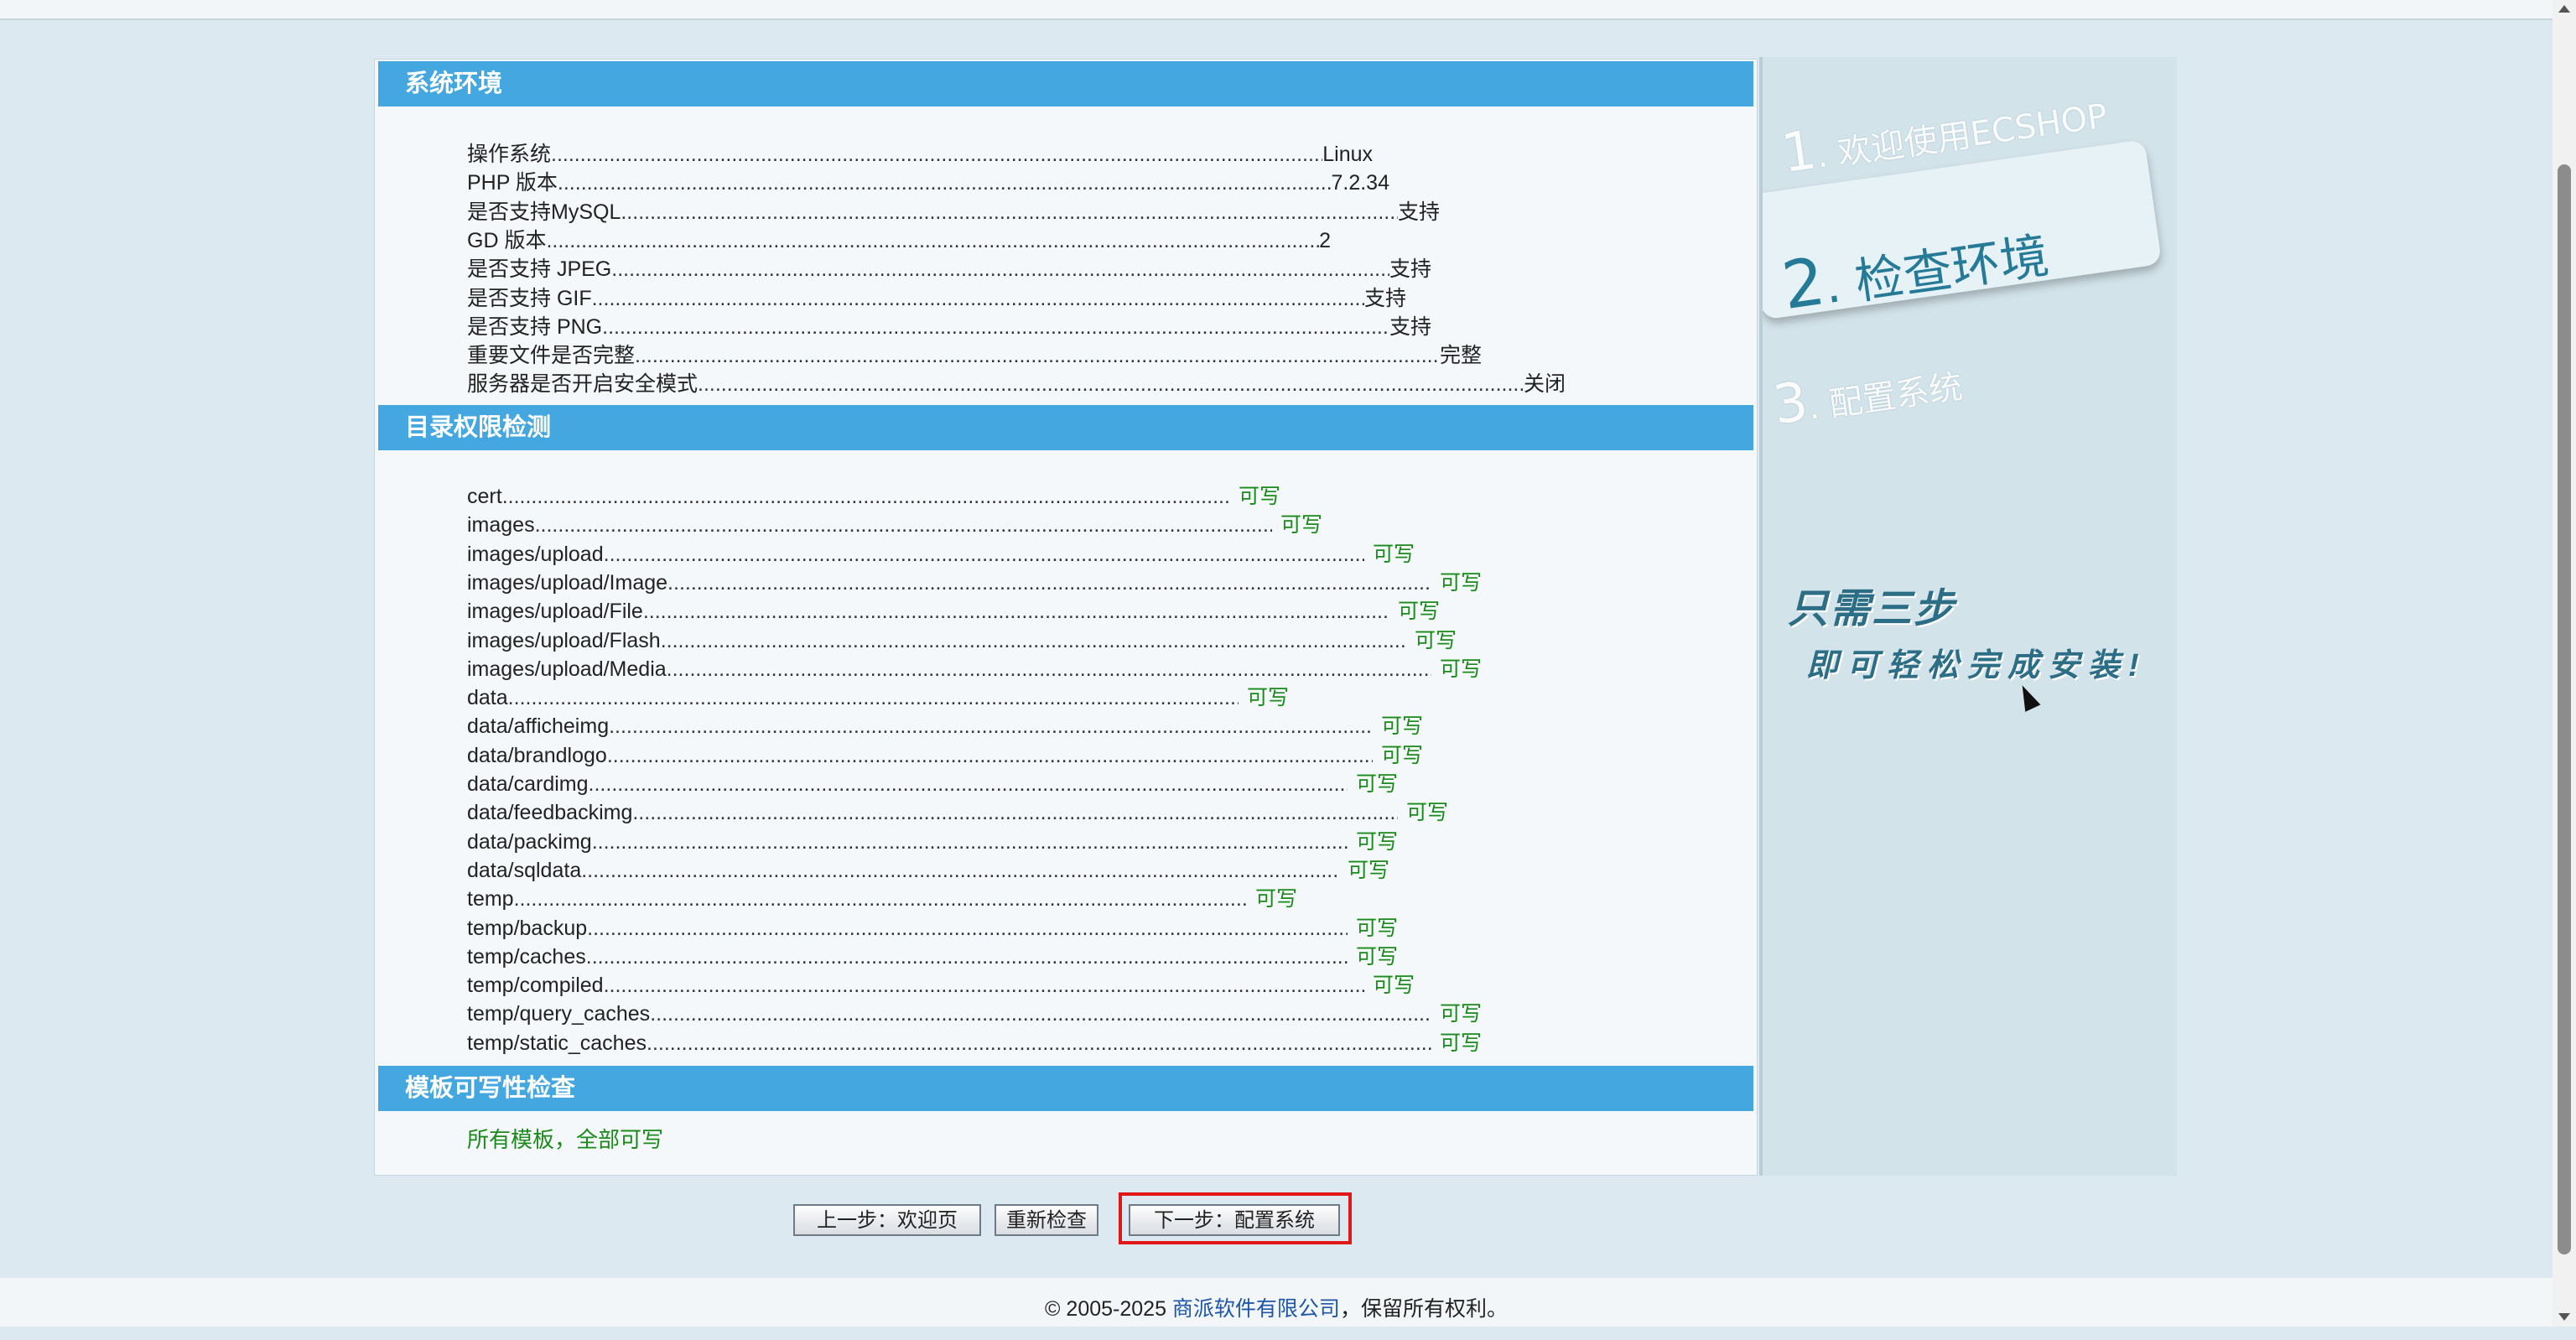 The height and width of the screenshot is (1340, 2576). What do you see at coordinates (941, 554) in the screenshot?
I see `dir-permission-row: images/upload 可写` at bounding box center [941, 554].